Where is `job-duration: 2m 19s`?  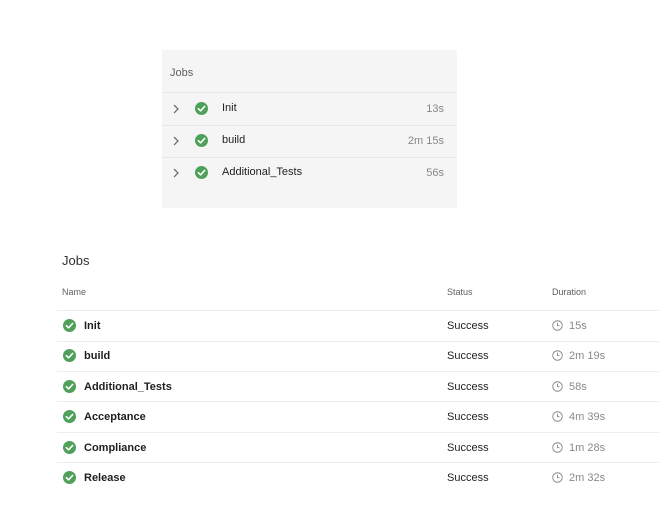 job-duration: 2m 19s is located at coordinates (587, 356).